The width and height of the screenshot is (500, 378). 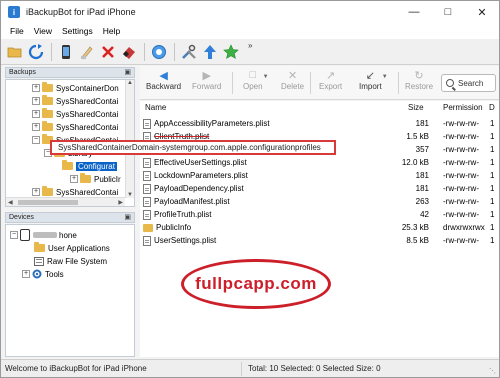 I want to click on table-row: PayloadManifest.plist 263 -rw-rw-rw- 1, so click(x=319, y=201).